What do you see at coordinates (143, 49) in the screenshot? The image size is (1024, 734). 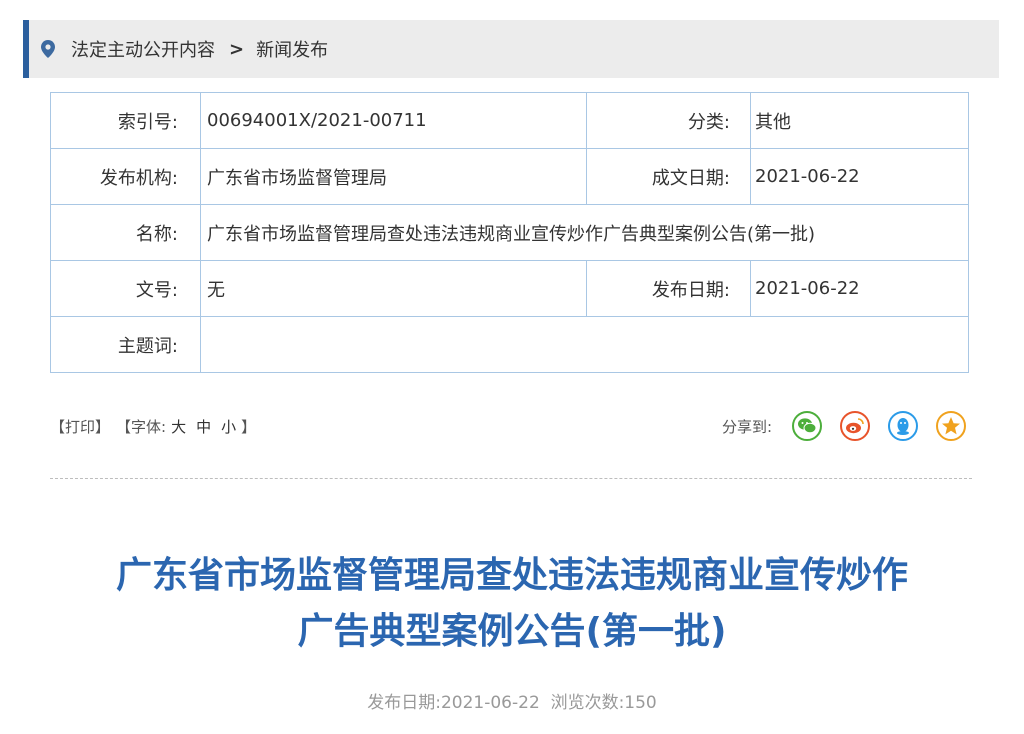 I see `breadcrumb-link-public-content: 法定主动公开内容` at bounding box center [143, 49].